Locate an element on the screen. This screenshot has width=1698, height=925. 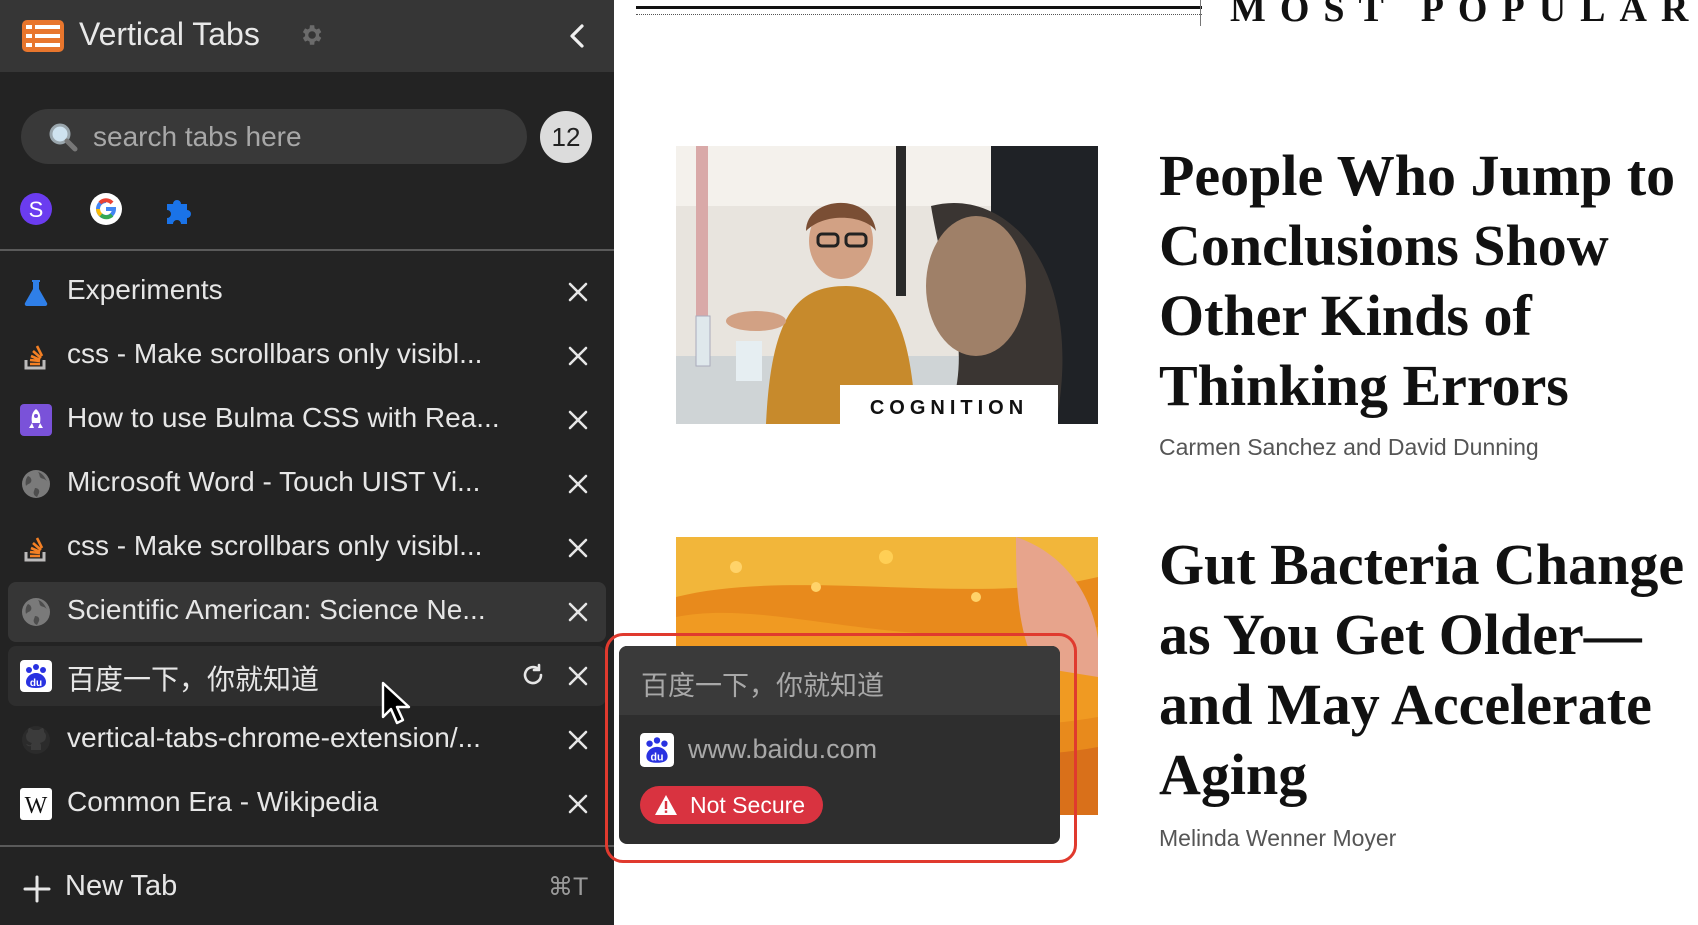
flask-icon is located at coordinates (36, 293).